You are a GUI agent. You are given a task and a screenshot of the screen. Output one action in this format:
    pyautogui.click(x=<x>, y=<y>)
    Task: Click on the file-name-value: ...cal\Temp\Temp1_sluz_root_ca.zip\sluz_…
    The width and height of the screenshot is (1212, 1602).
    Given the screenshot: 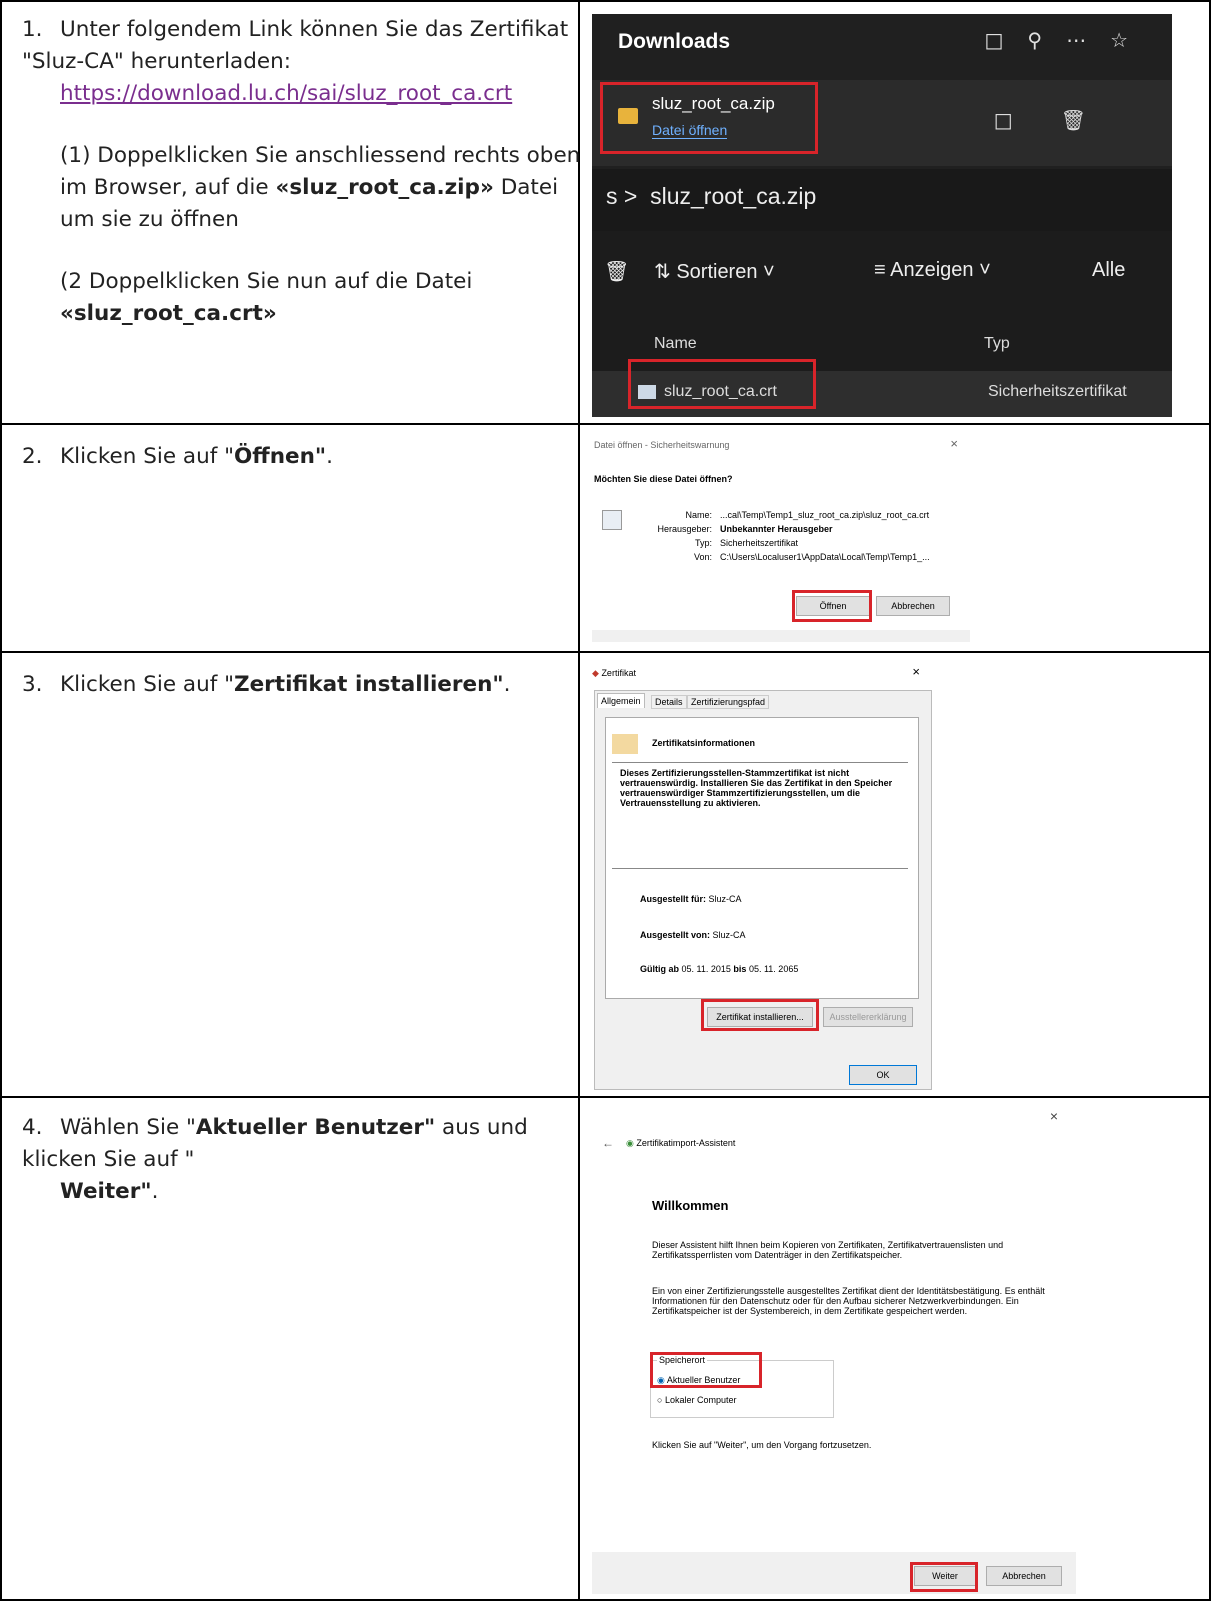 What is the action you would take?
    pyautogui.click(x=825, y=515)
    